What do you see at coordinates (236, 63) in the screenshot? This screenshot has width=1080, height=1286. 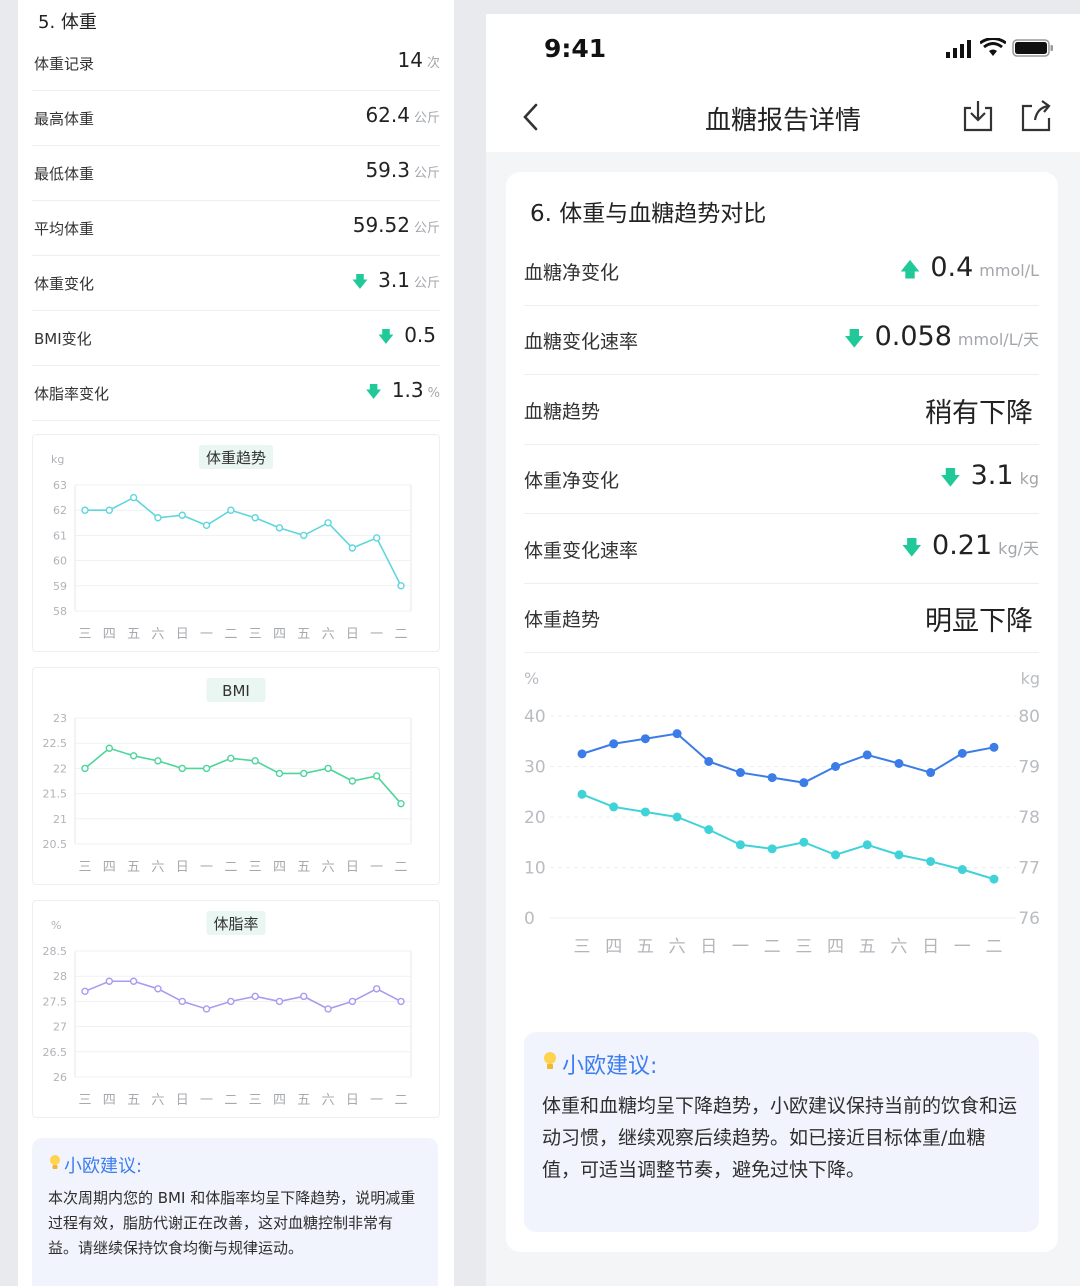 I see `stat-row: 体重记录 14 次` at bounding box center [236, 63].